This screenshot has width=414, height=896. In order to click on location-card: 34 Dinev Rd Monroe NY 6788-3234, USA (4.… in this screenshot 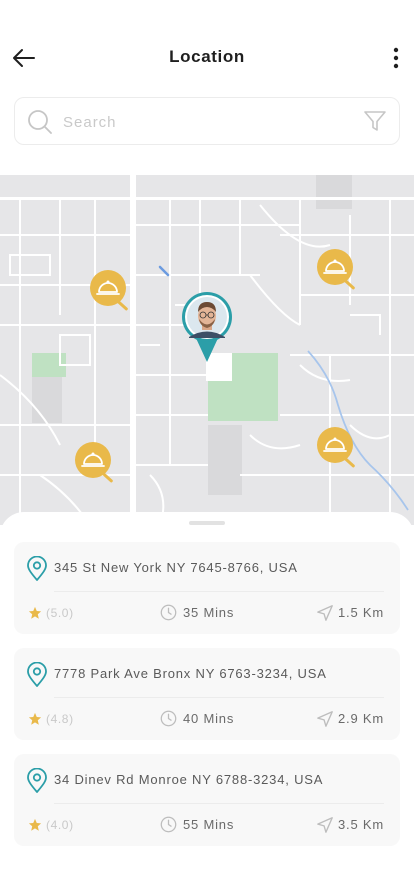, I will do `click(207, 800)`.